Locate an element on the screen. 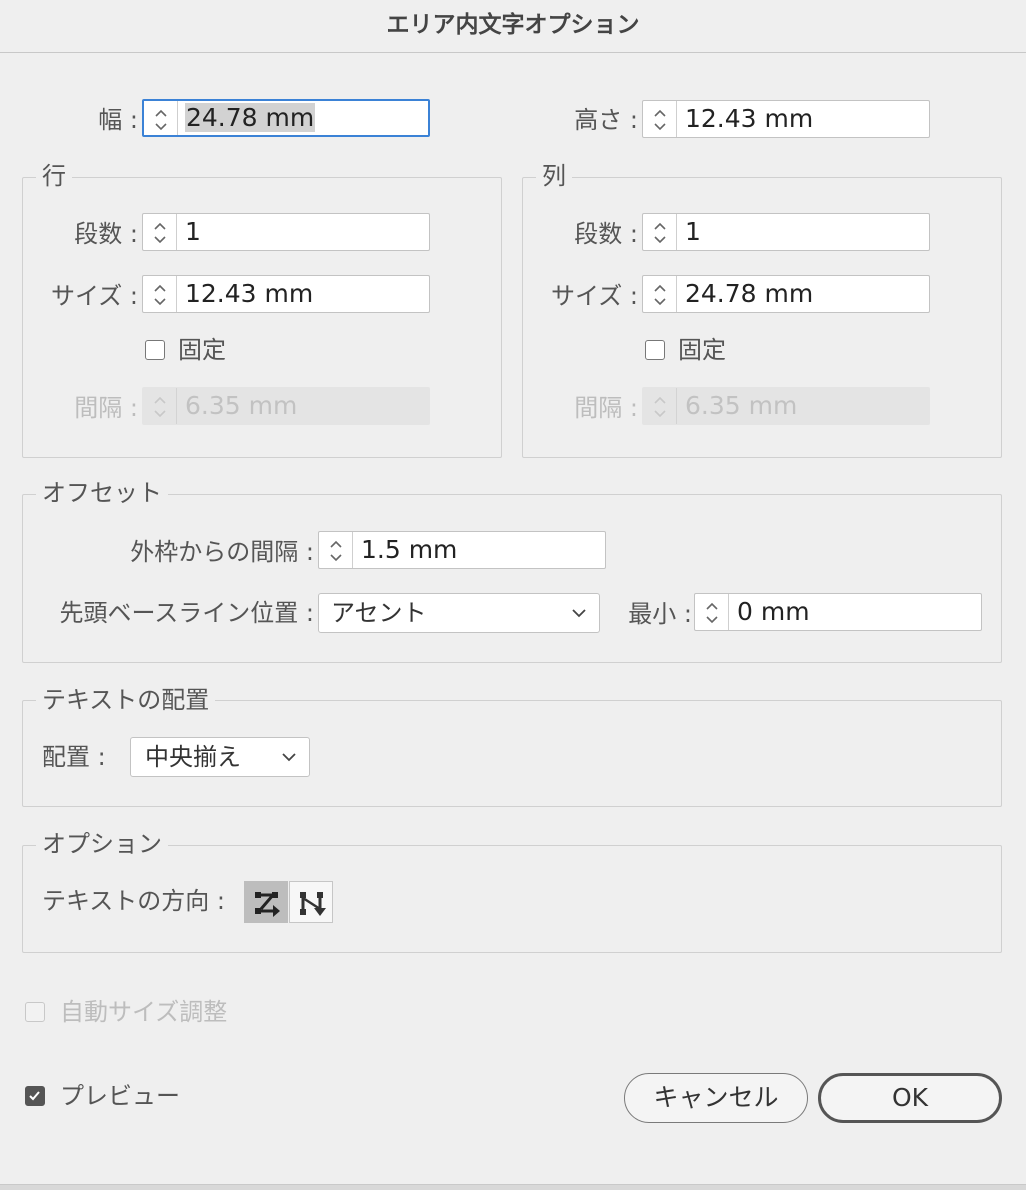  height-value: 12.43 mm is located at coordinates (749, 118).